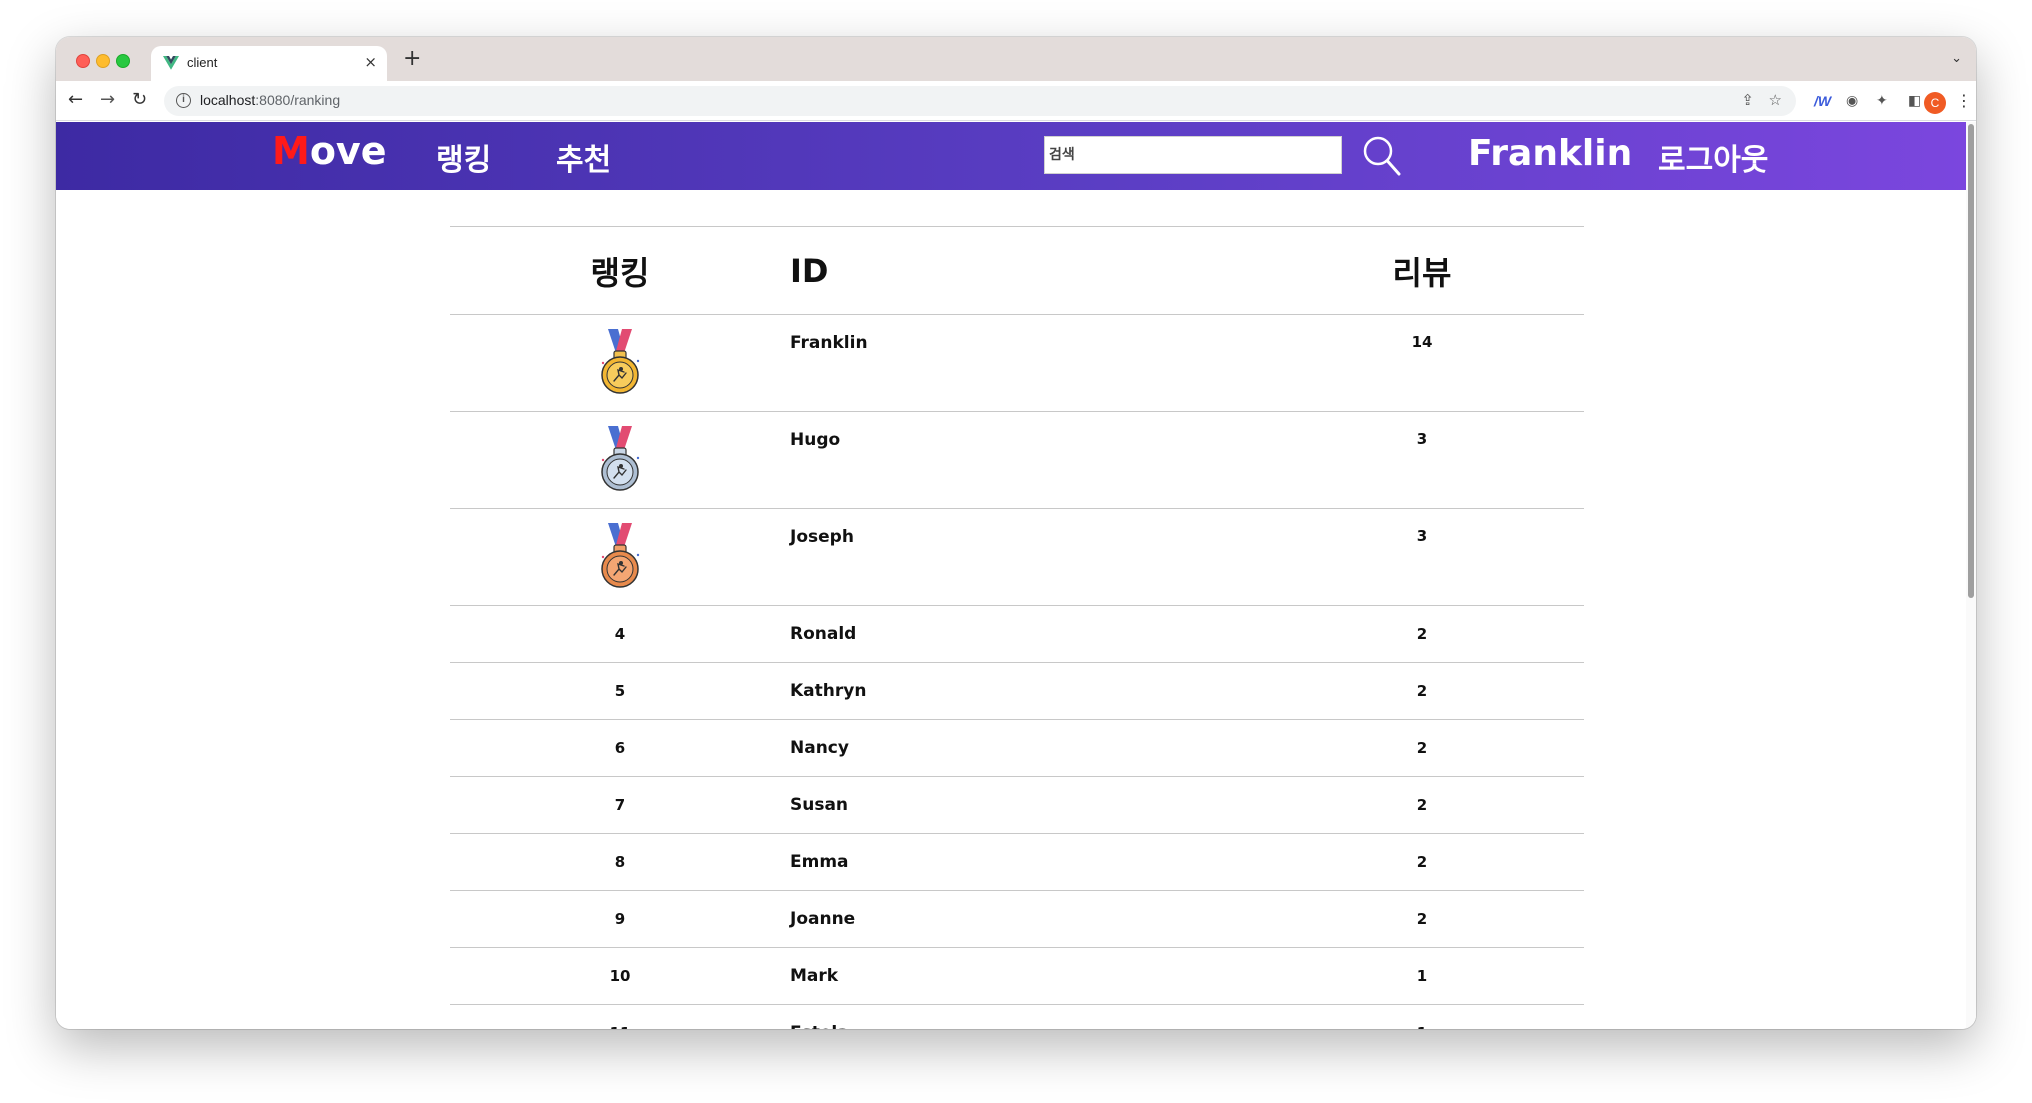 The width and height of the screenshot is (2032, 1103). I want to click on table-row: 7 Susan 2, so click(1017, 805).